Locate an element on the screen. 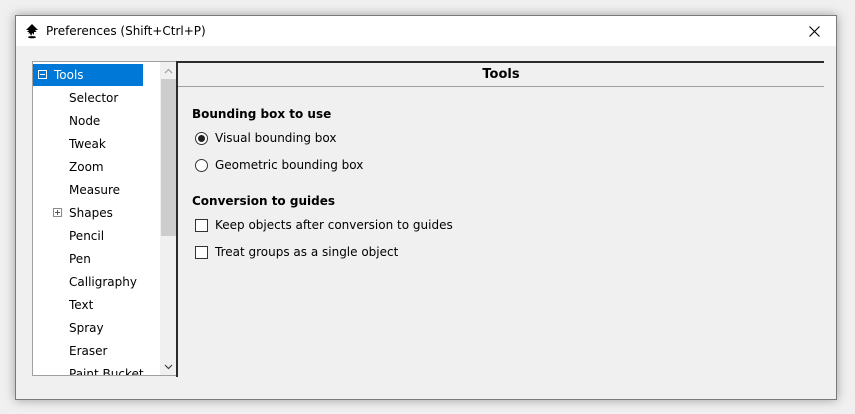  tree-item-tools: Tools is located at coordinates (88, 75).